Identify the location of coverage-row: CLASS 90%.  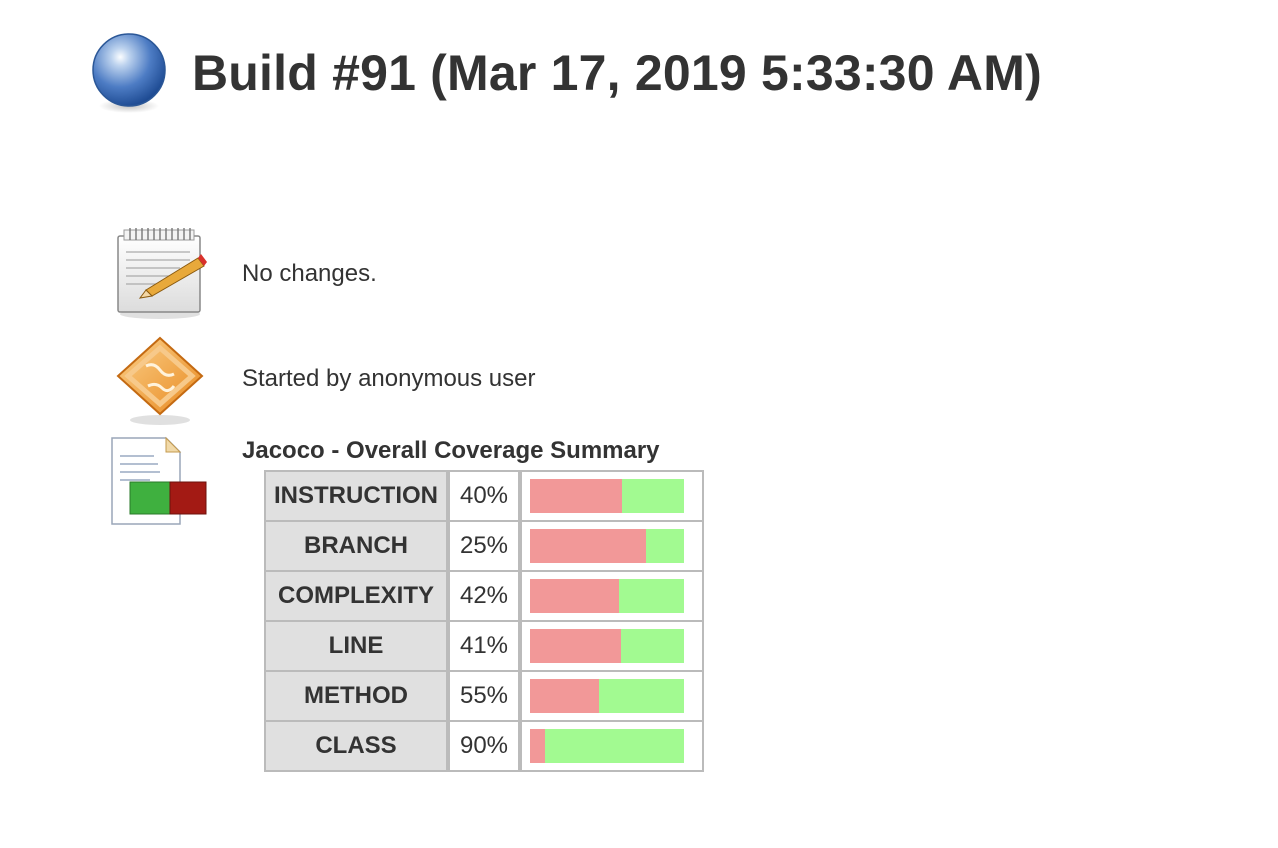
(484, 746).